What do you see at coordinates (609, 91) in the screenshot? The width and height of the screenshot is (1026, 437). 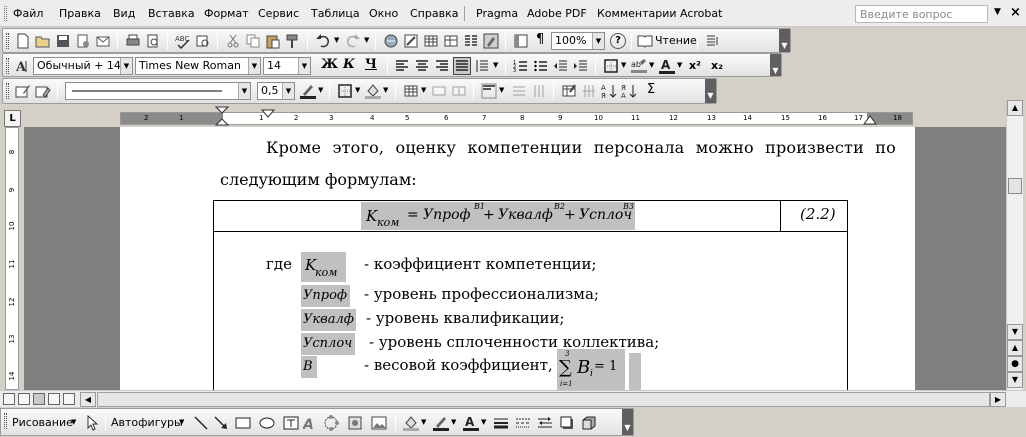 I see `sort-ascending-icon: АЯ` at bounding box center [609, 91].